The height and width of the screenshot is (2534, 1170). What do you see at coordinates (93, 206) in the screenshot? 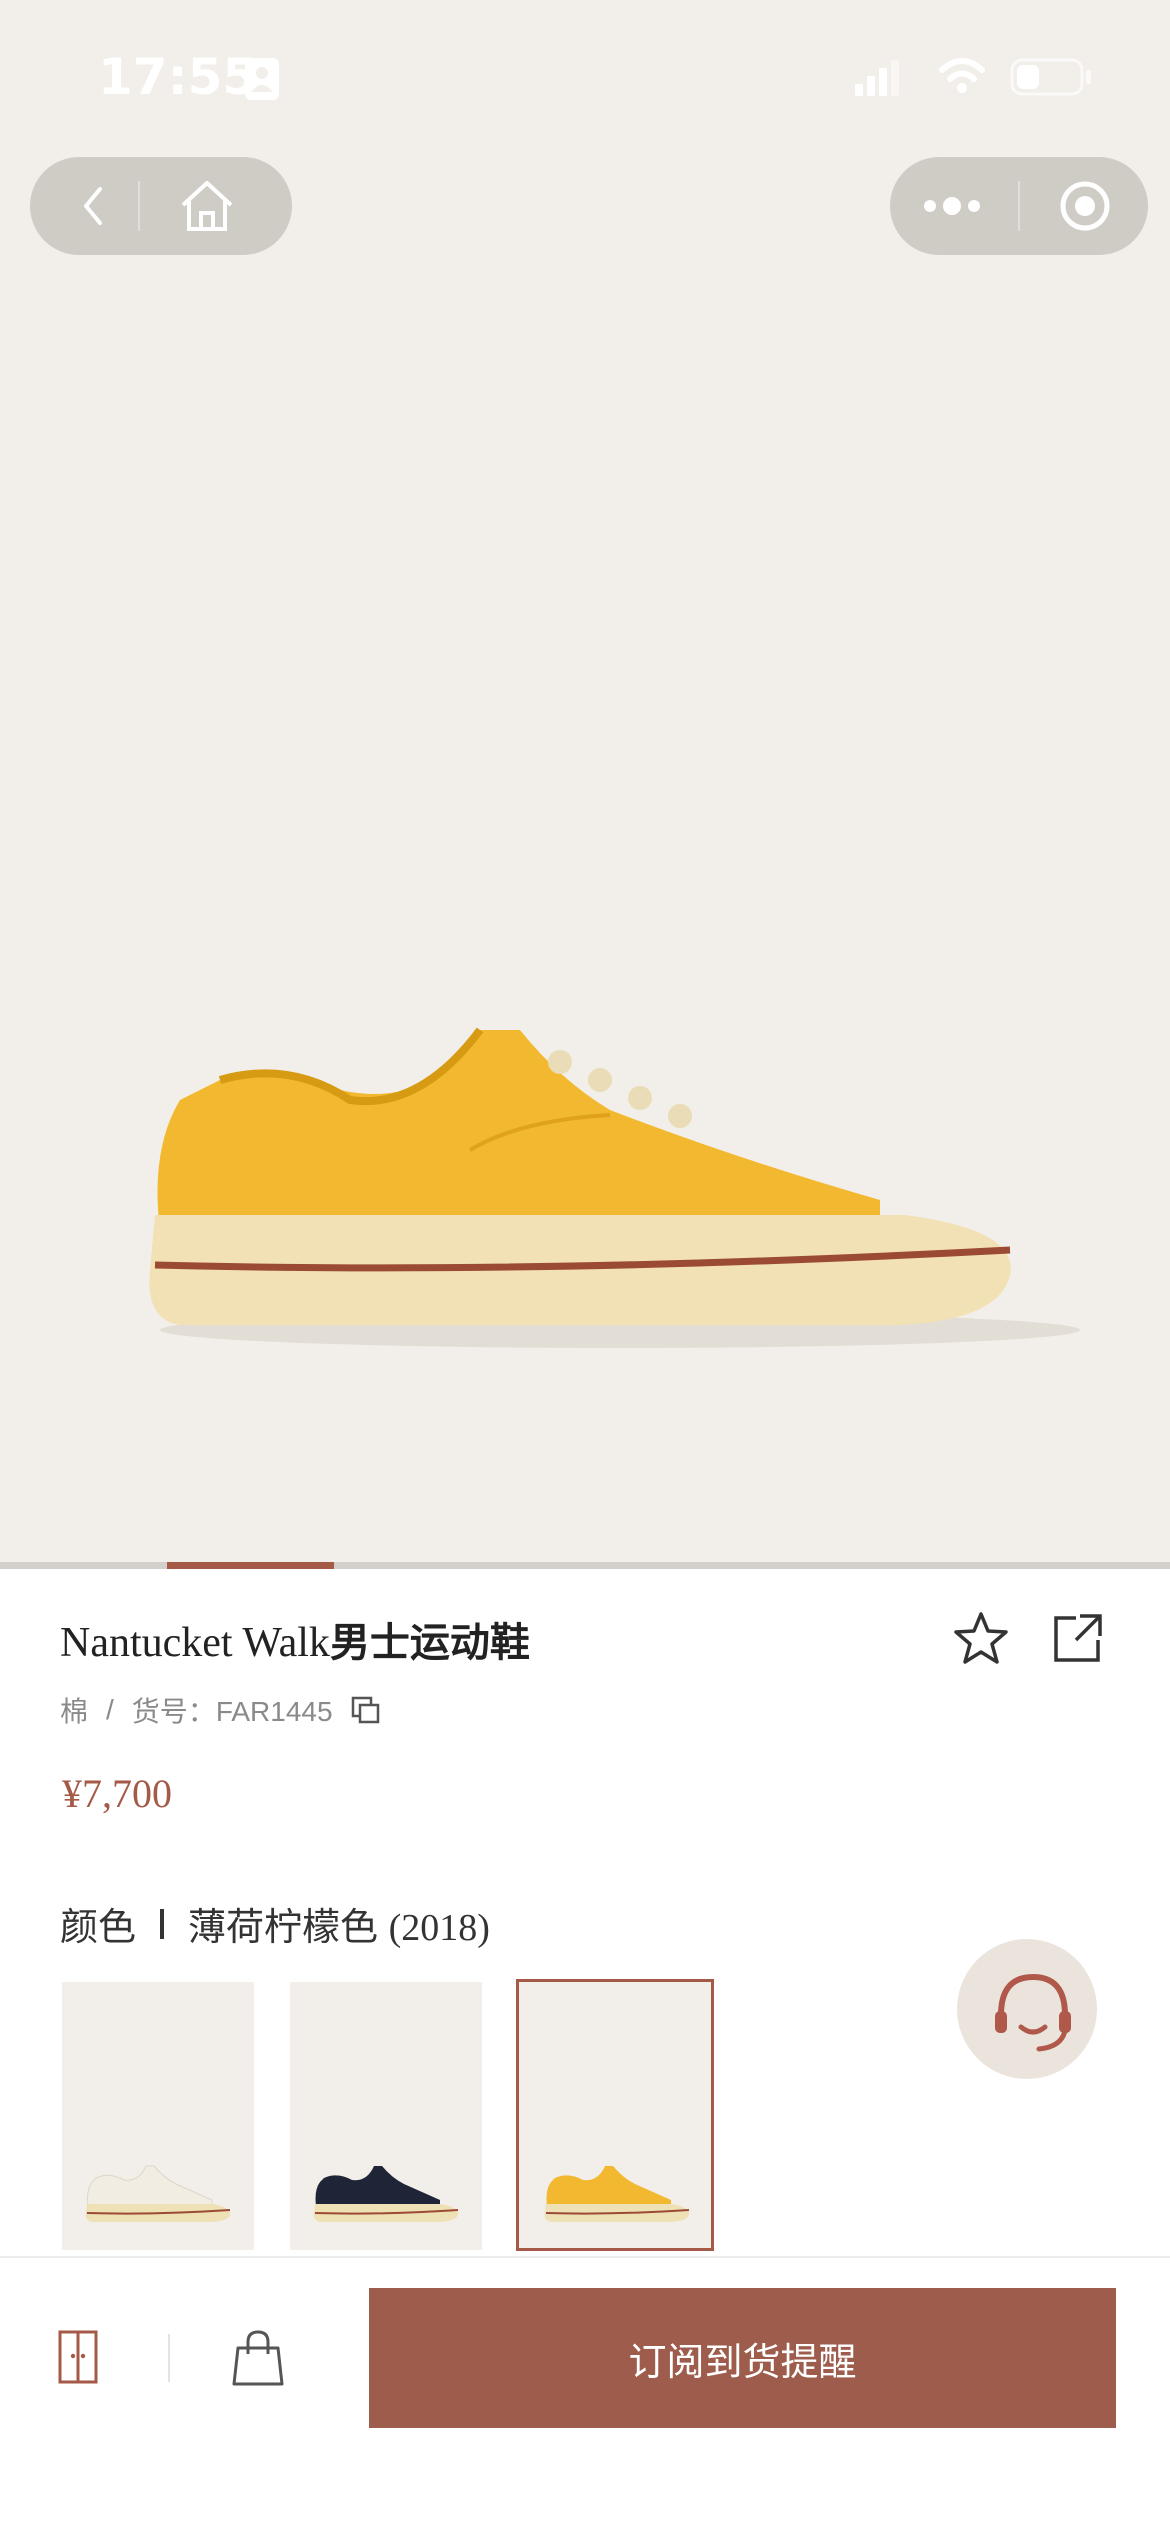
I see `back-icon` at bounding box center [93, 206].